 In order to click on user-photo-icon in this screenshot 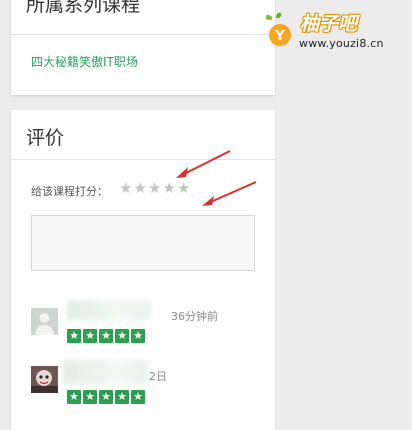, I will do `click(44, 379)`.